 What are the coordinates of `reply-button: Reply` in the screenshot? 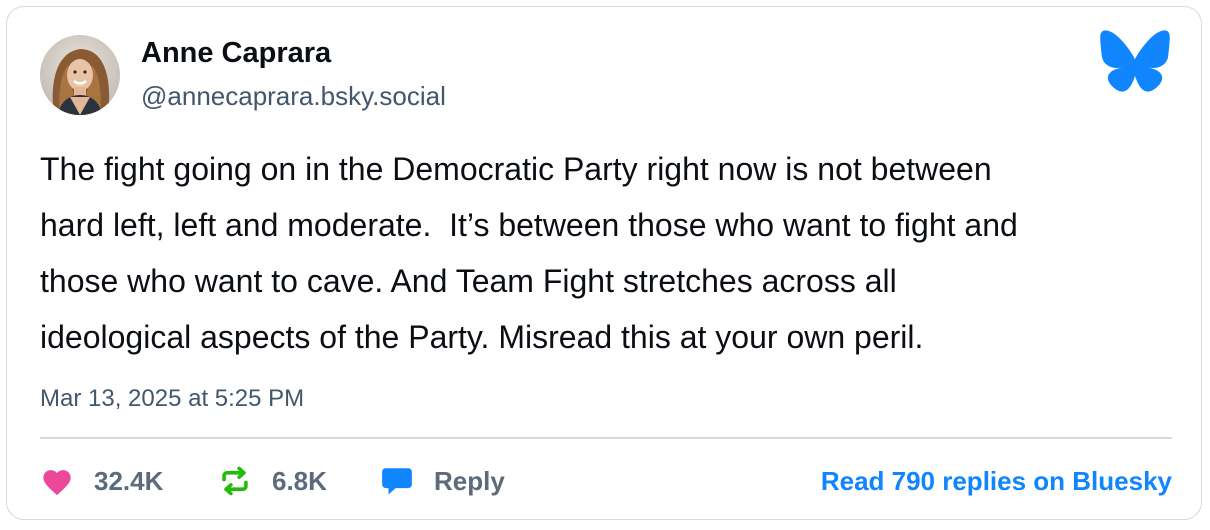 It's located at (442, 481).